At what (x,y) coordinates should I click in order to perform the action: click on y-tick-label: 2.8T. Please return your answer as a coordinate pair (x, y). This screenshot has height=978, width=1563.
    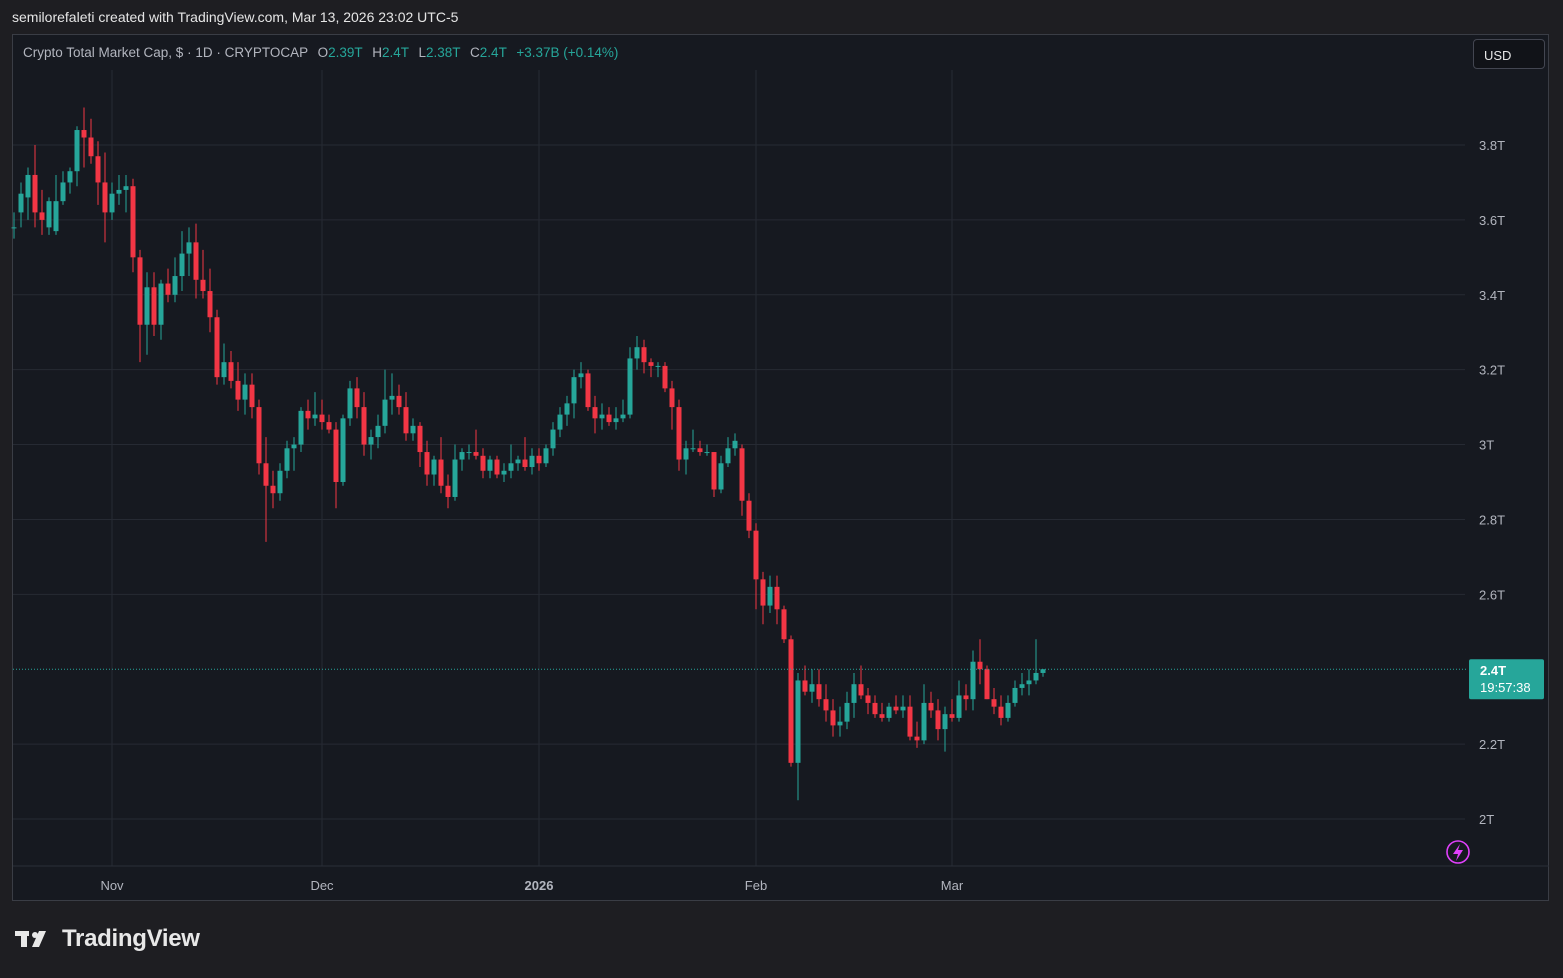
    Looking at the image, I should click on (1492, 519).